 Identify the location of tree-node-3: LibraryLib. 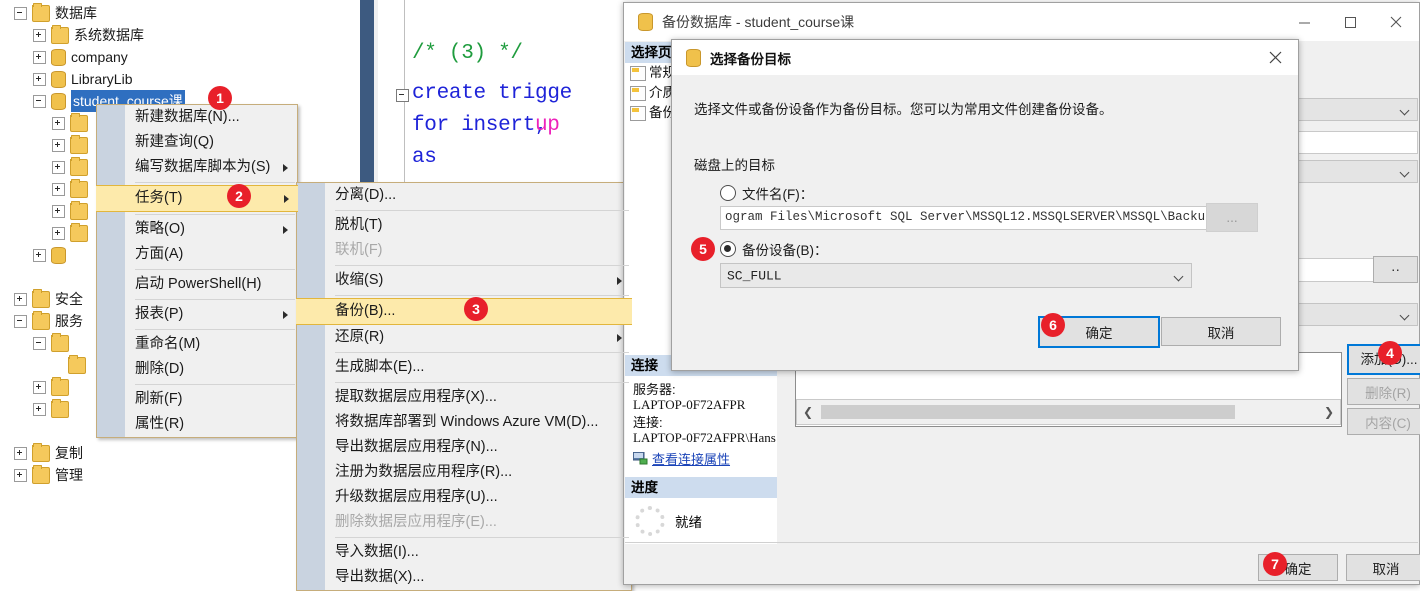
(82, 79).